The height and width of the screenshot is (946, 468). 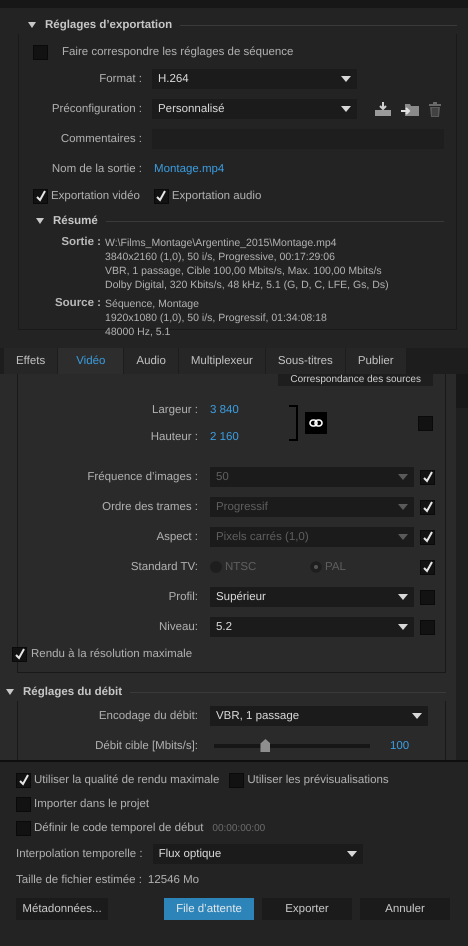 What do you see at coordinates (96, 169) in the screenshot?
I see `field-label: Nom de la sortie :` at bounding box center [96, 169].